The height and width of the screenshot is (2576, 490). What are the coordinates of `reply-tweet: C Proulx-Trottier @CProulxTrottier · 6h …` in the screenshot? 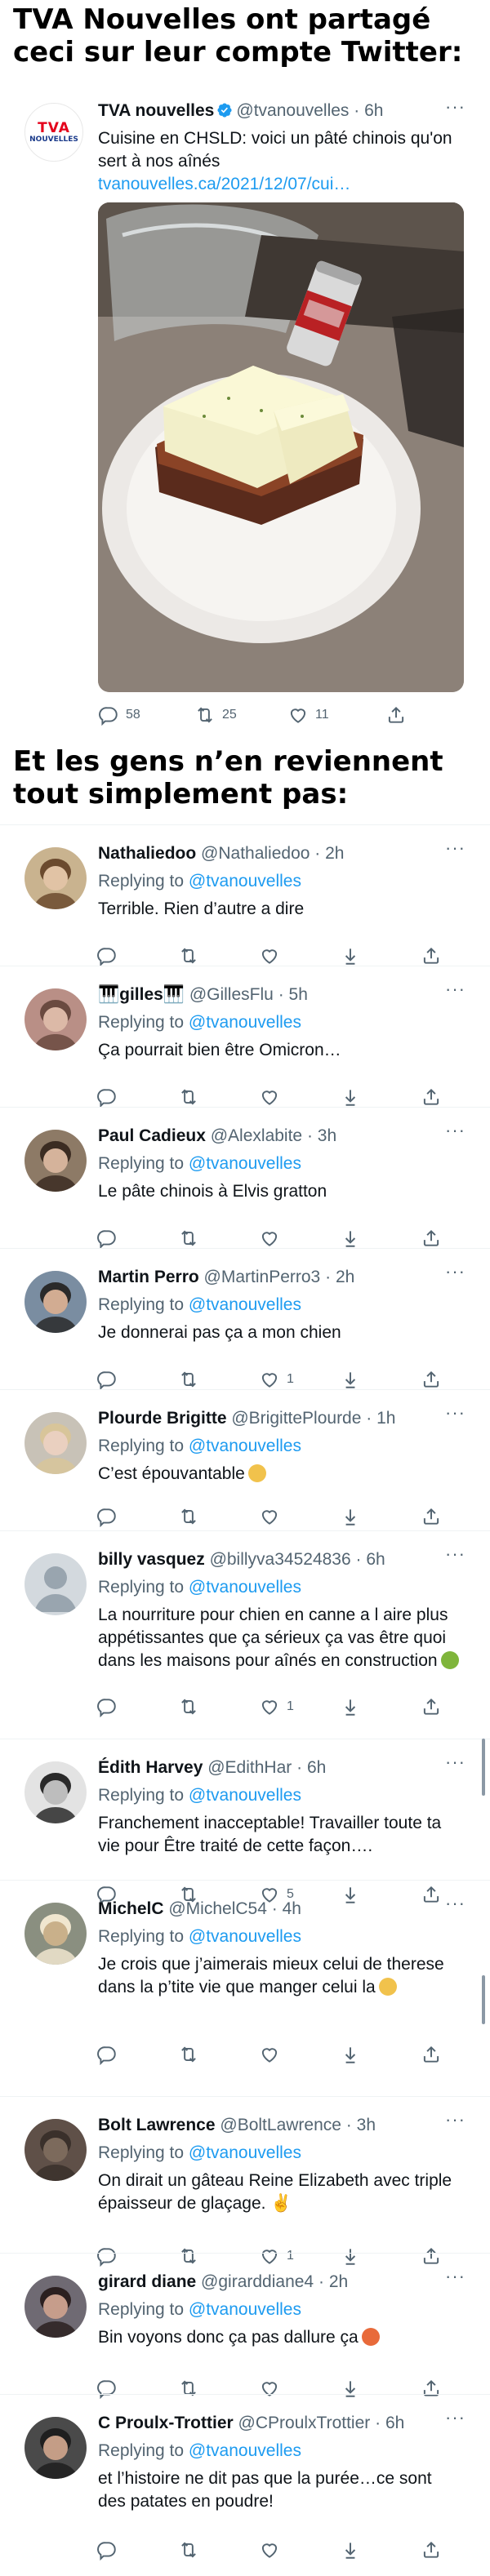 It's located at (245, 2484).